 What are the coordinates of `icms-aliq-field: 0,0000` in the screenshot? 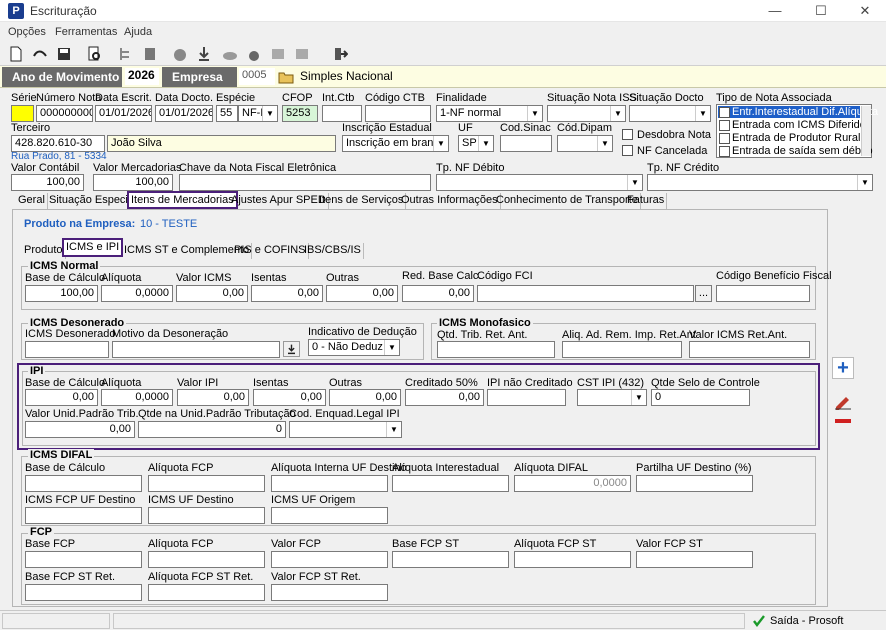 It's located at (137, 293).